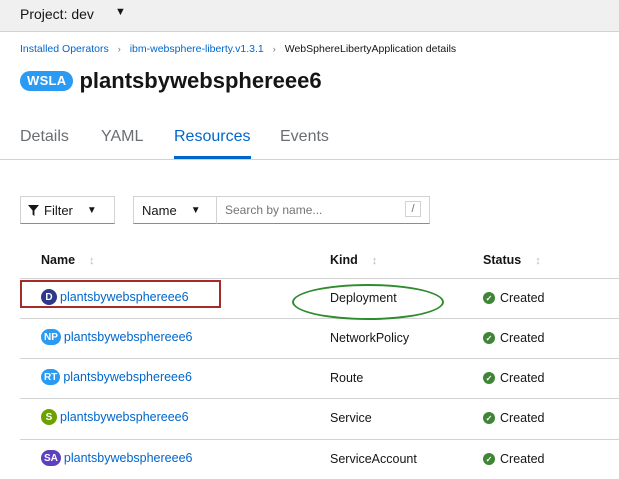 The image size is (619, 479). Describe the element at coordinates (64, 49) in the screenshot. I see `breadcrumb-installed-operators: Installed Operators` at that location.